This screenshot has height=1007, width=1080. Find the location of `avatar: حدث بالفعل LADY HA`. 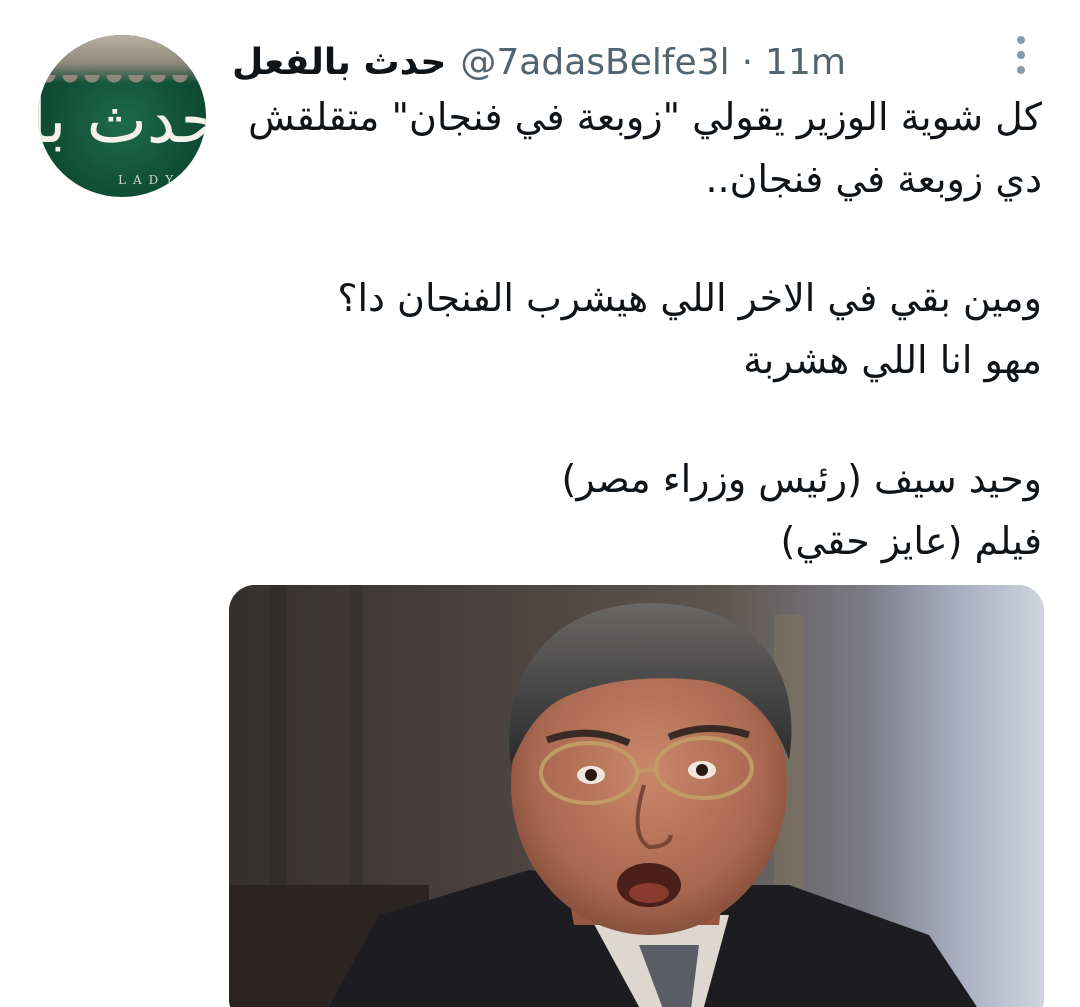

avatar: حدث بالفعل LADY HA is located at coordinates (122, 116).